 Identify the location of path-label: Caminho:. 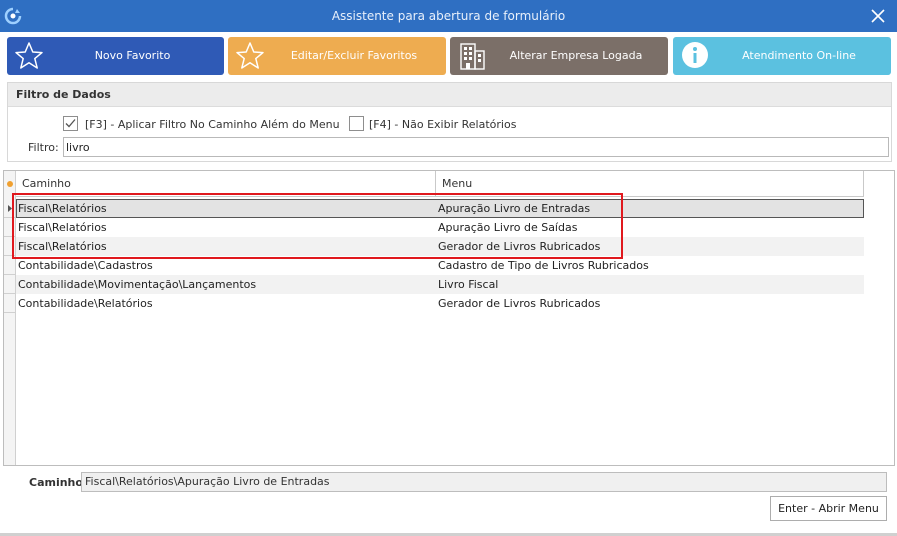
(58, 482).